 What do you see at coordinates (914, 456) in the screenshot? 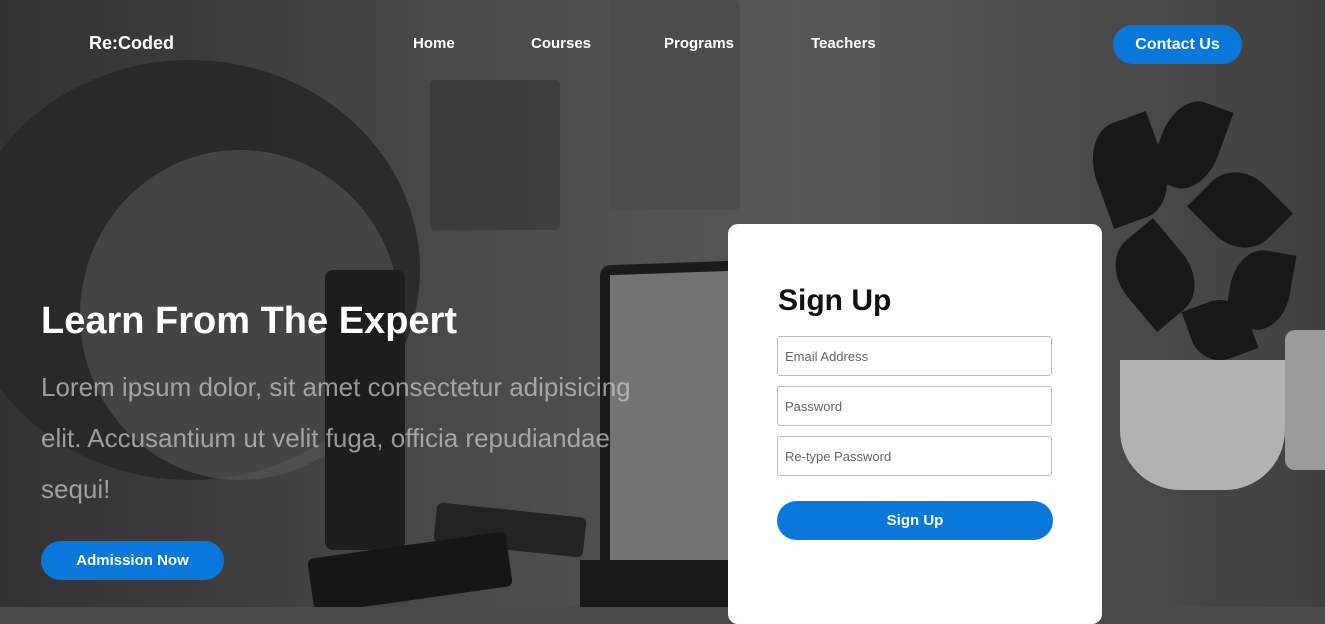
I see `retype-password-field` at bounding box center [914, 456].